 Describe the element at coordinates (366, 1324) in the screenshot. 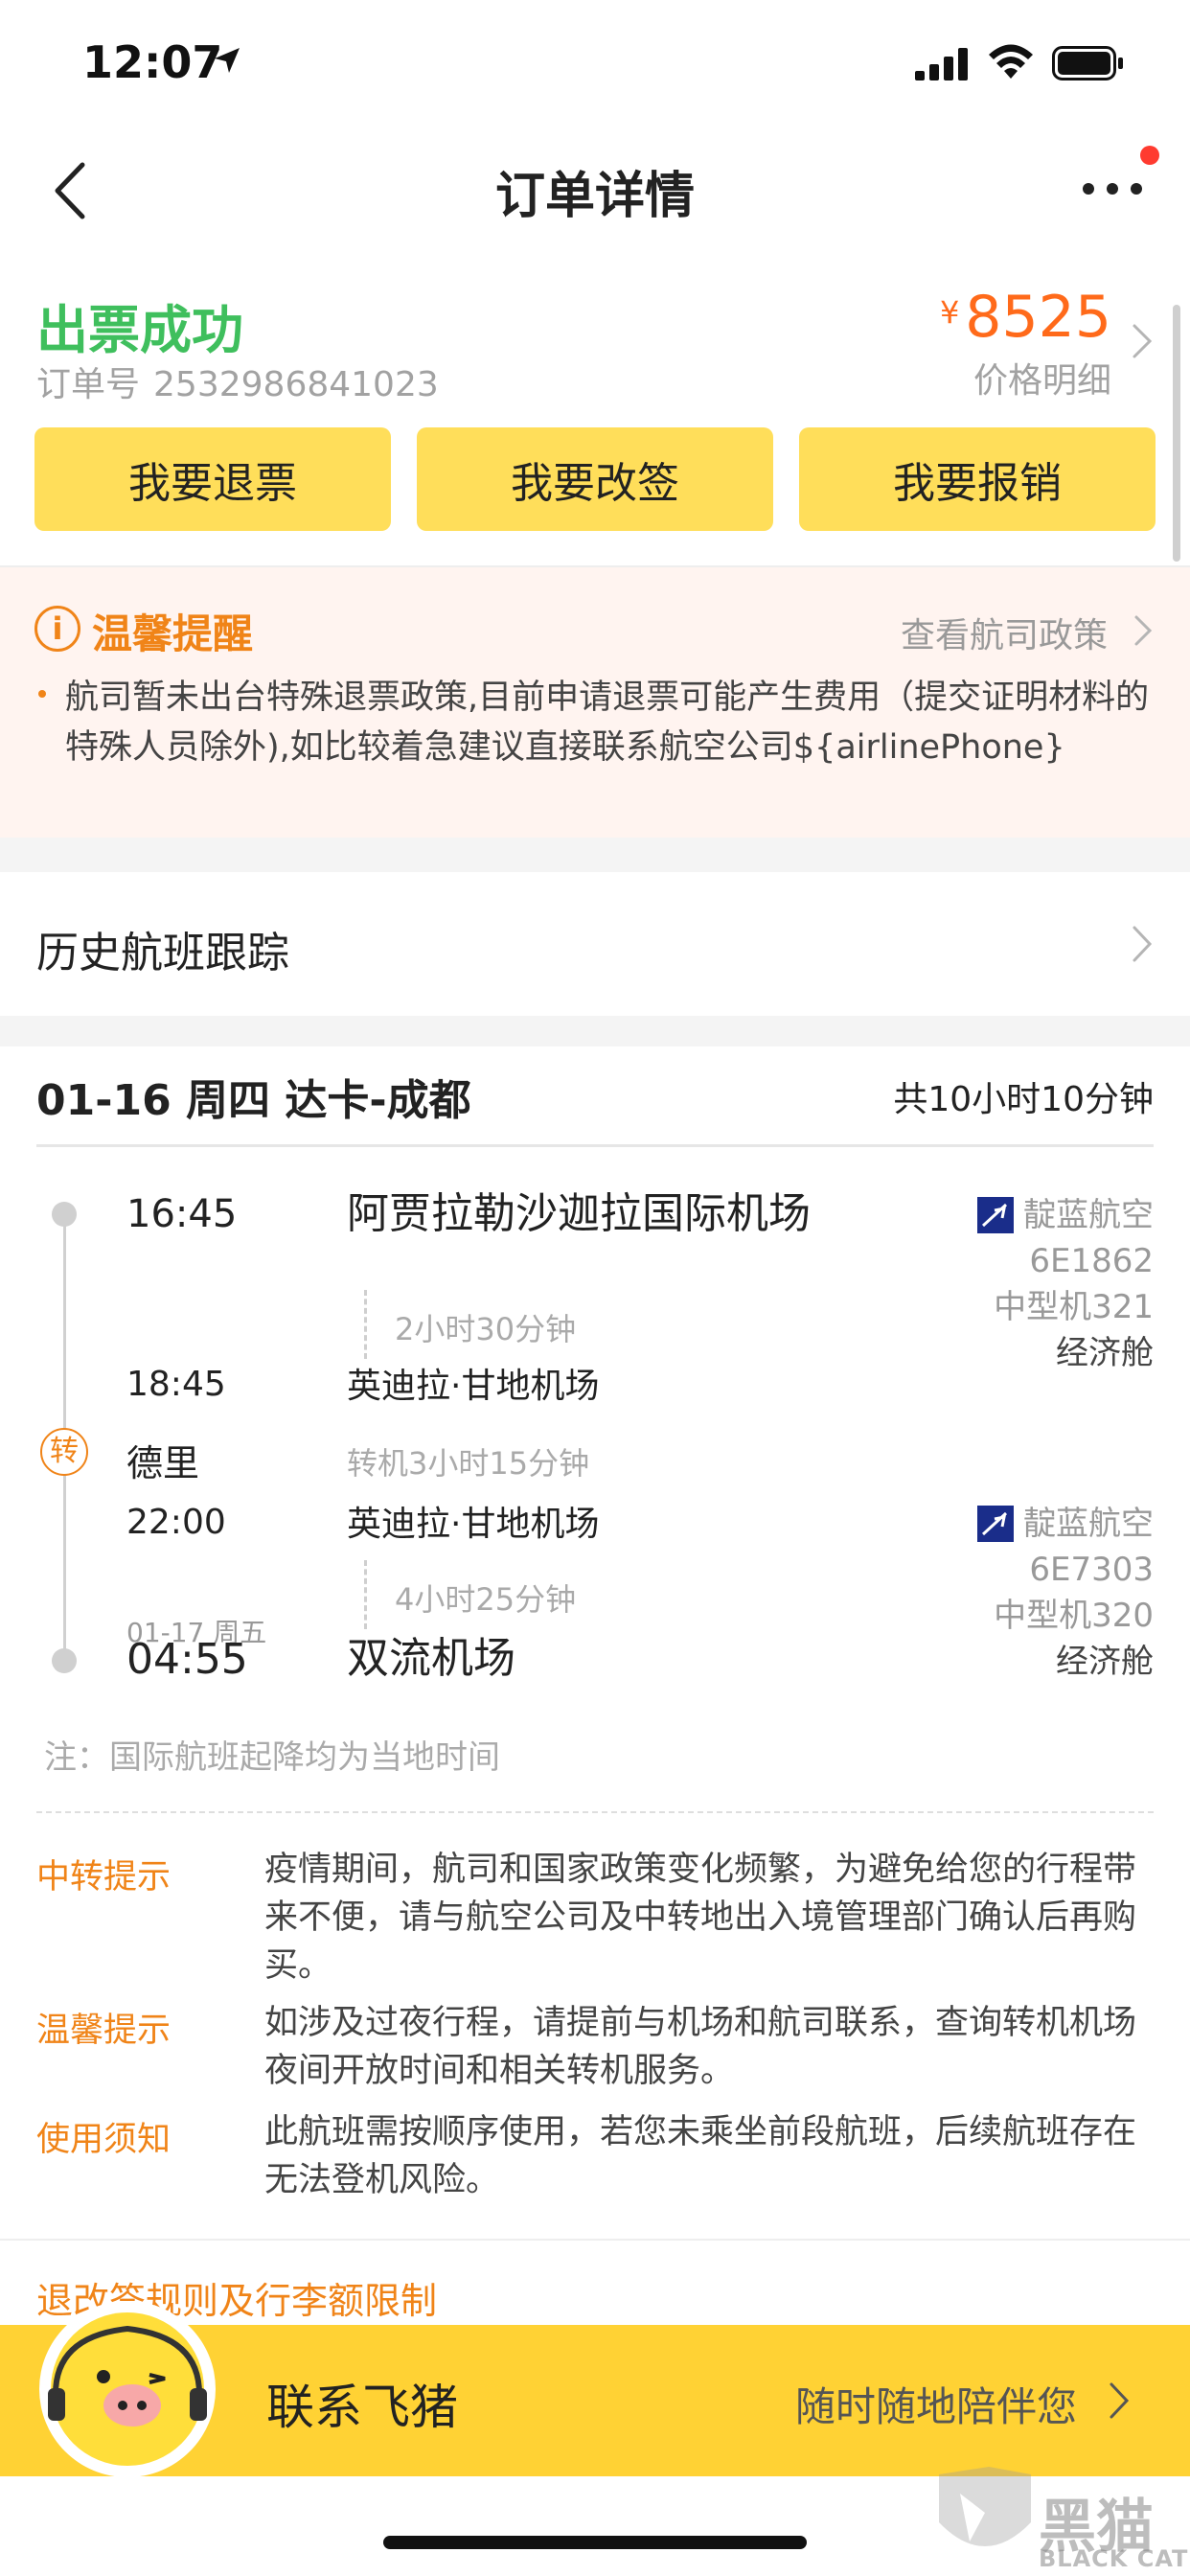

I see `segment1-dash` at that location.